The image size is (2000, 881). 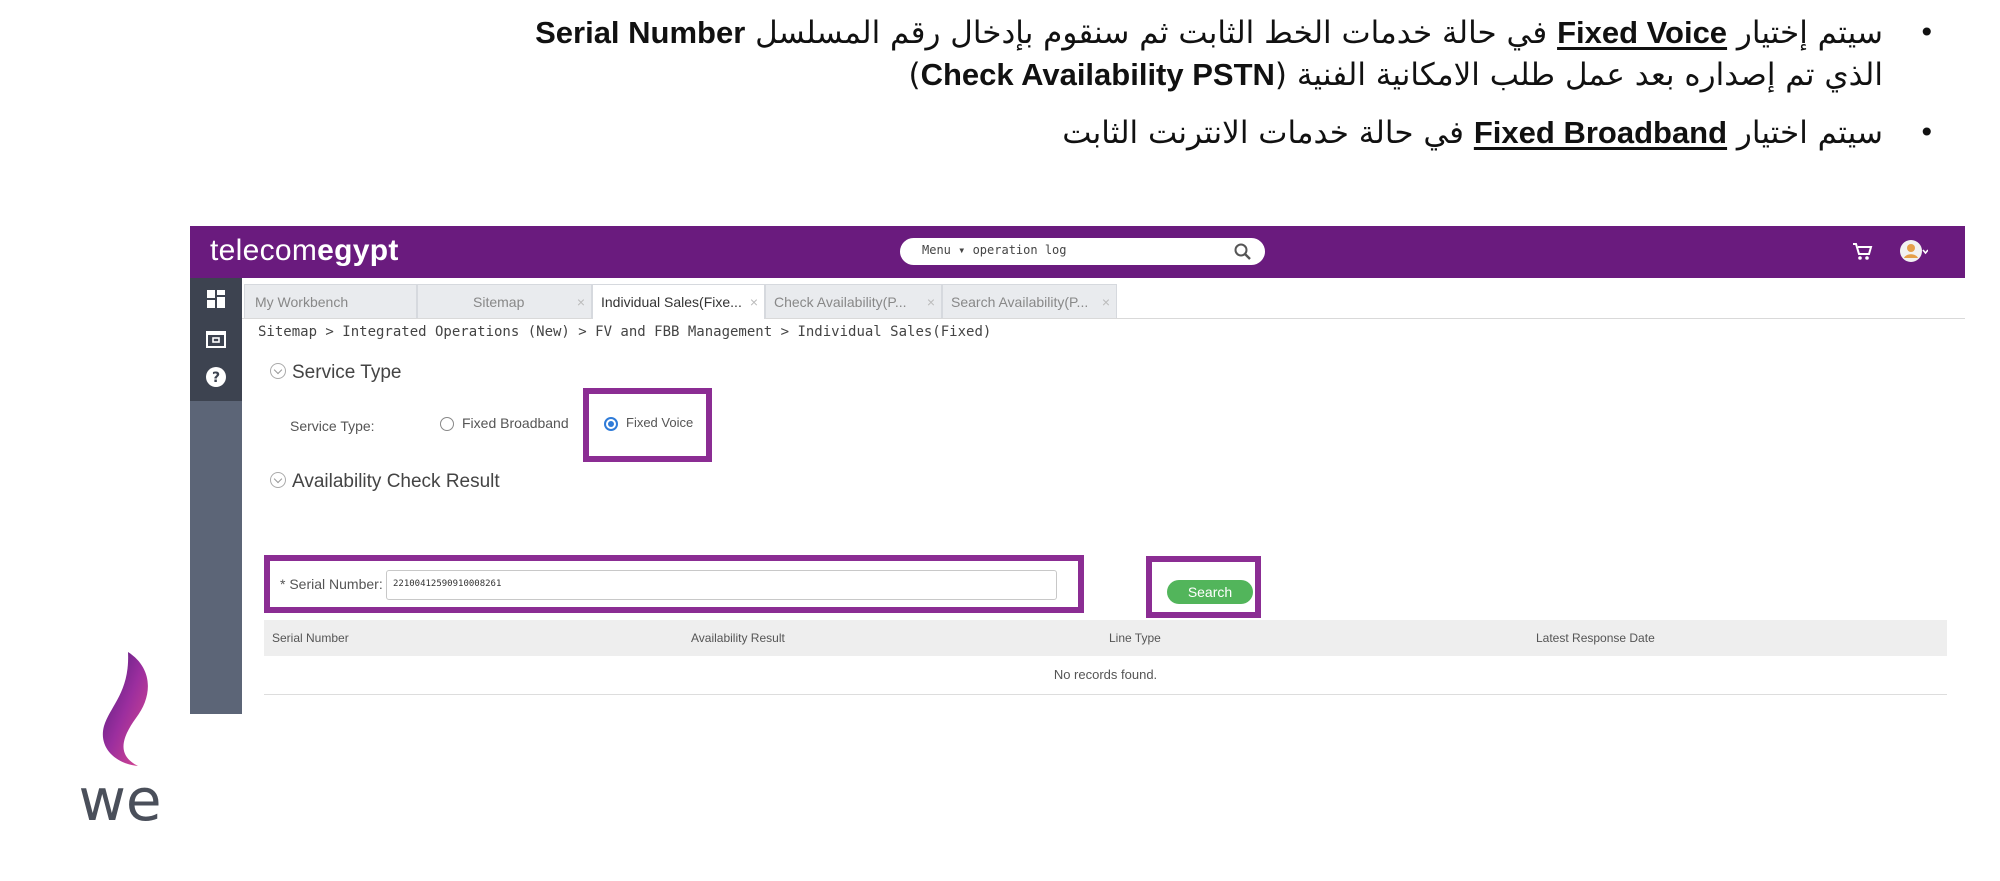 I want to click on tab-individual-sales: Individual Sales(Fixe... ×, so click(x=678, y=301).